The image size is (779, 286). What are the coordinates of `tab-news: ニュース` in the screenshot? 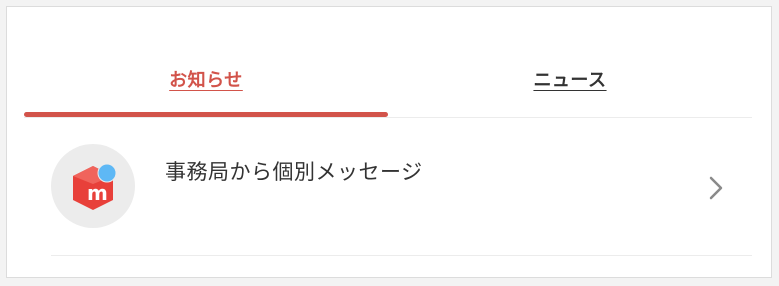 It's located at (570, 79).